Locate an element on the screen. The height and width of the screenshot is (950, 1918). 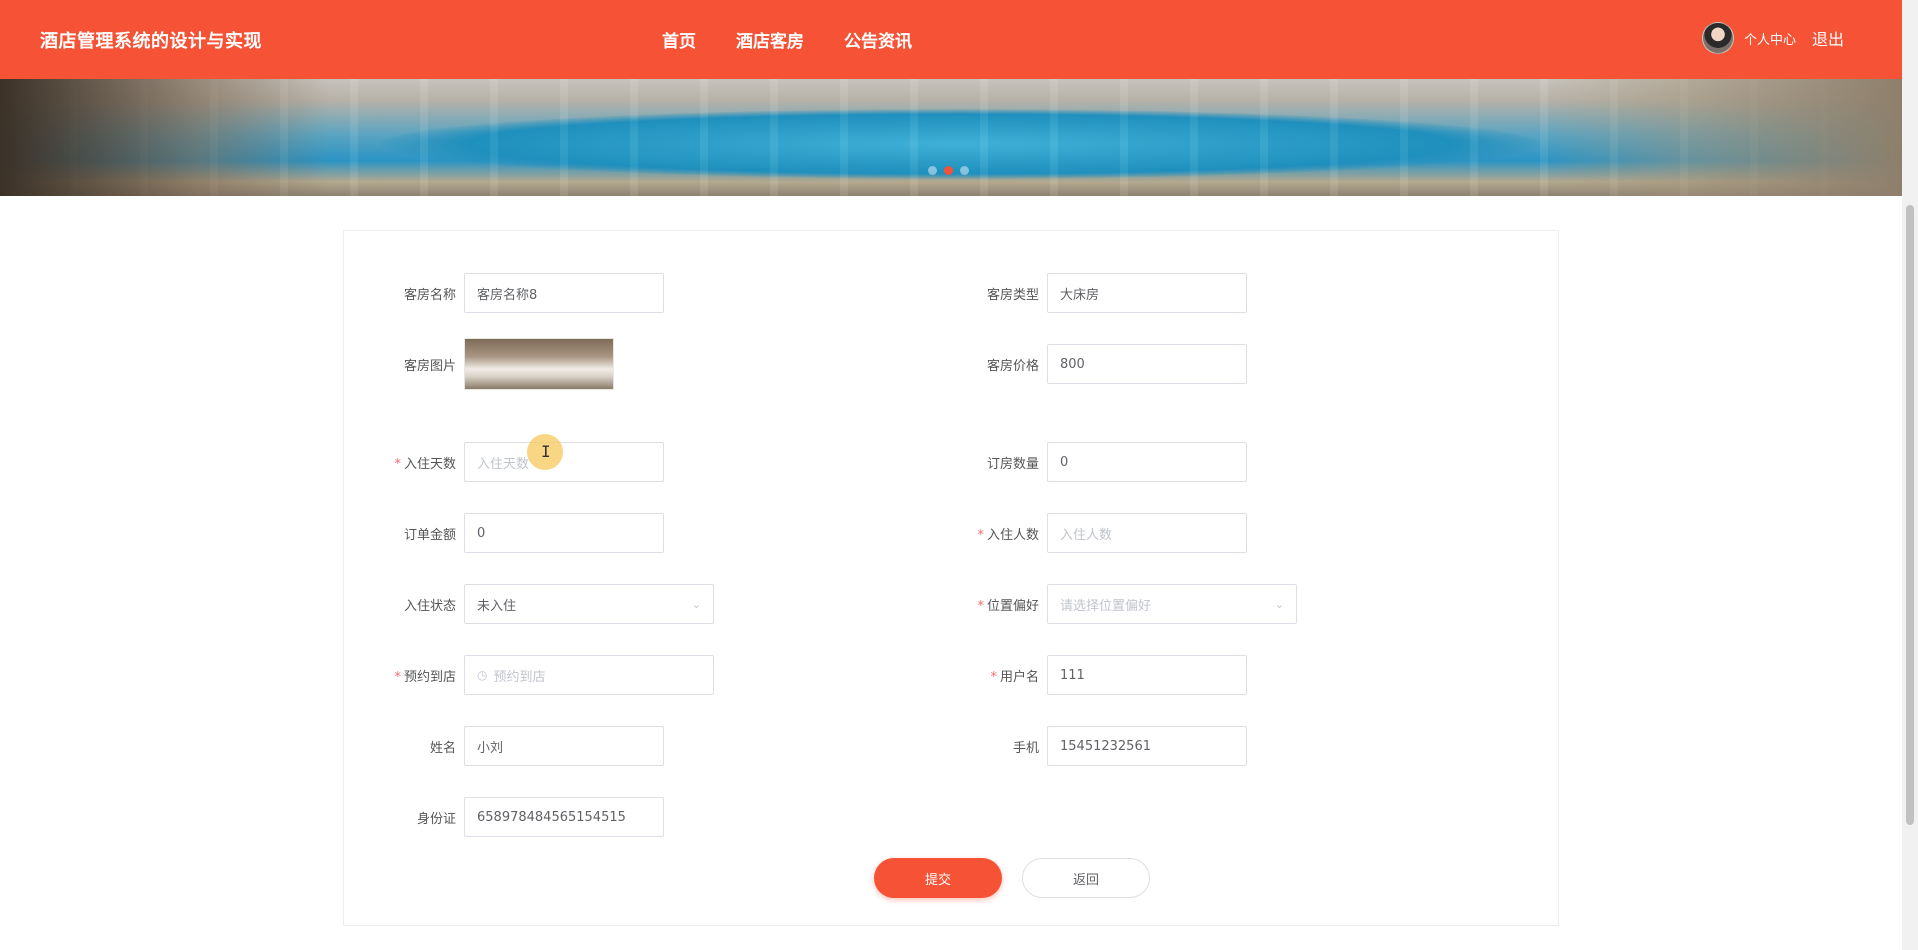
checkin-status-label: 入住状态 is located at coordinates (429, 606).